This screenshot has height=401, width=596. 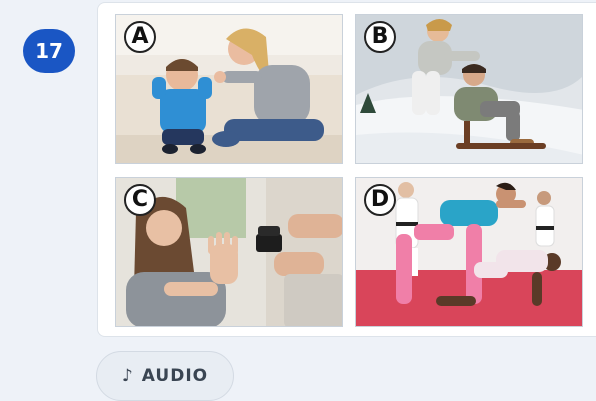 What do you see at coordinates (229, 252) in the screenshot?
I see `option-c-photo: C` at bounding box center [229, 252].